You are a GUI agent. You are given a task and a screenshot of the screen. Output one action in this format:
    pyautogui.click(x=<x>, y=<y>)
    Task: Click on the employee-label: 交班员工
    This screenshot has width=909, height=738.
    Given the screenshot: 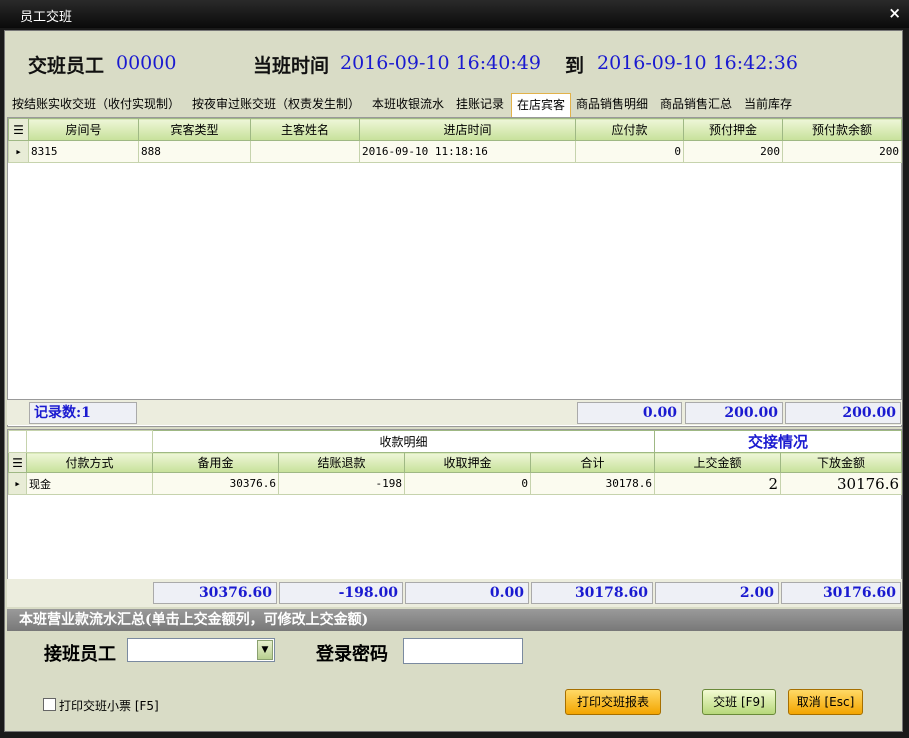 What is the action you would take?
    pyautogui.click(x=66, y=66)
    